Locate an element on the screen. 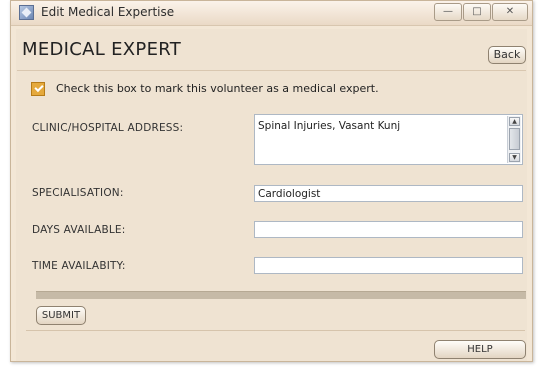 The height and width of the screenshot is (367, 540). clinic-address-field: Spinal Injuries, Vasant Kunj ▲ ▼ is located at coordinates (388, 139).